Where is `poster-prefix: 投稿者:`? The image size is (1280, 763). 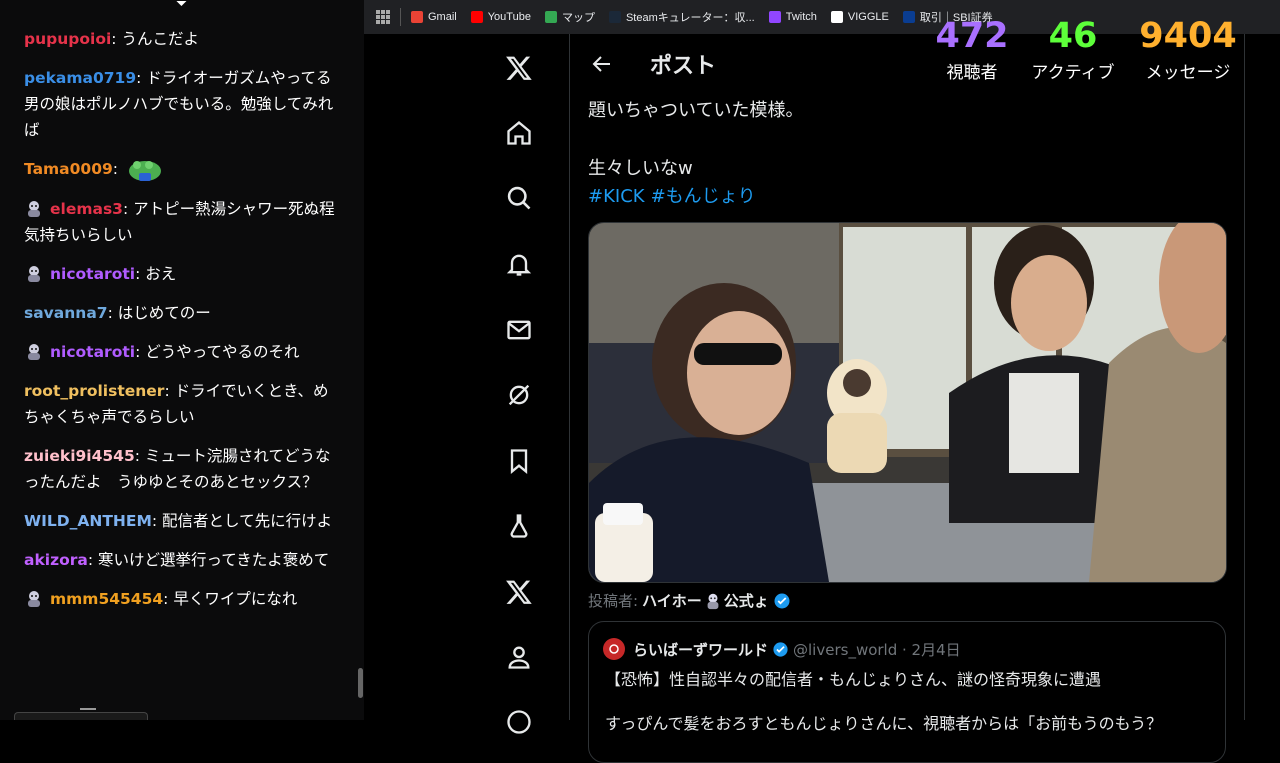 poster-prefix: 投稿者: is located at coordinates (613, 601).